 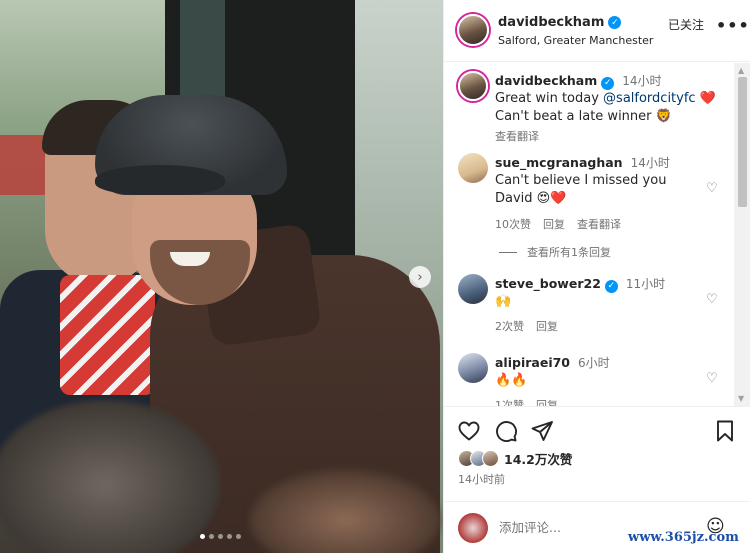 I want to click on comment-username: sue_mcgranaghan, so click(x=559, y=162).